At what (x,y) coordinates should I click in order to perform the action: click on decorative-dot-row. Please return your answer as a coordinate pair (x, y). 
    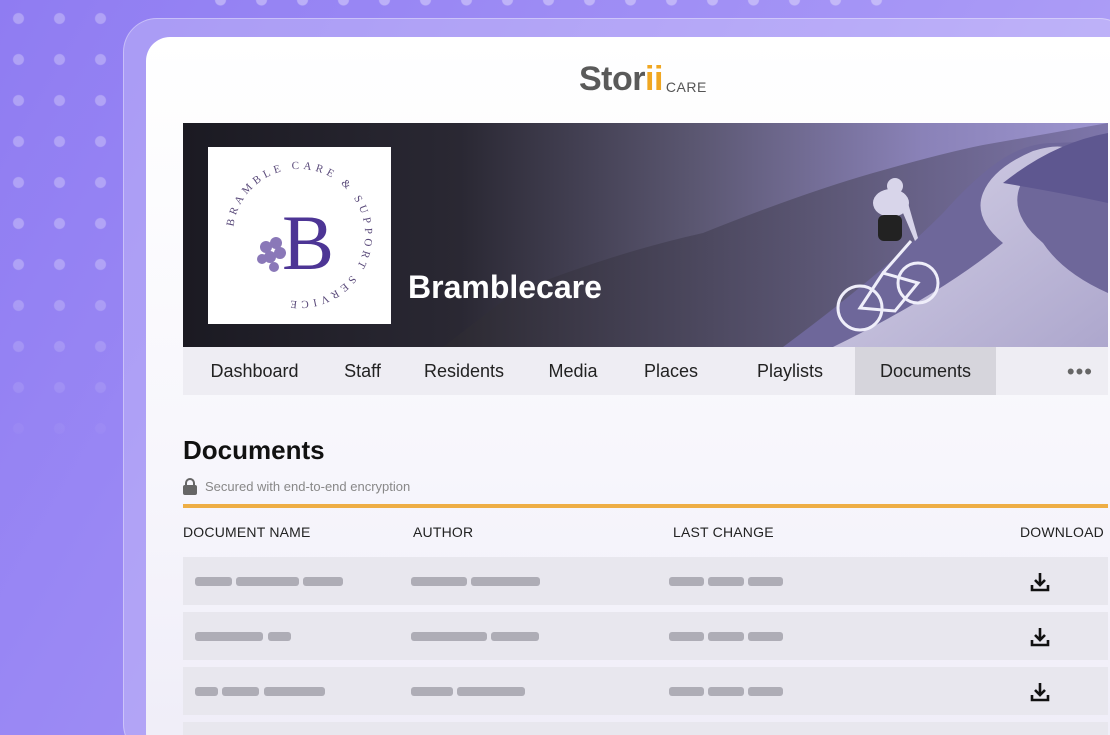
    Looking at the image, I should click on (550, 4).